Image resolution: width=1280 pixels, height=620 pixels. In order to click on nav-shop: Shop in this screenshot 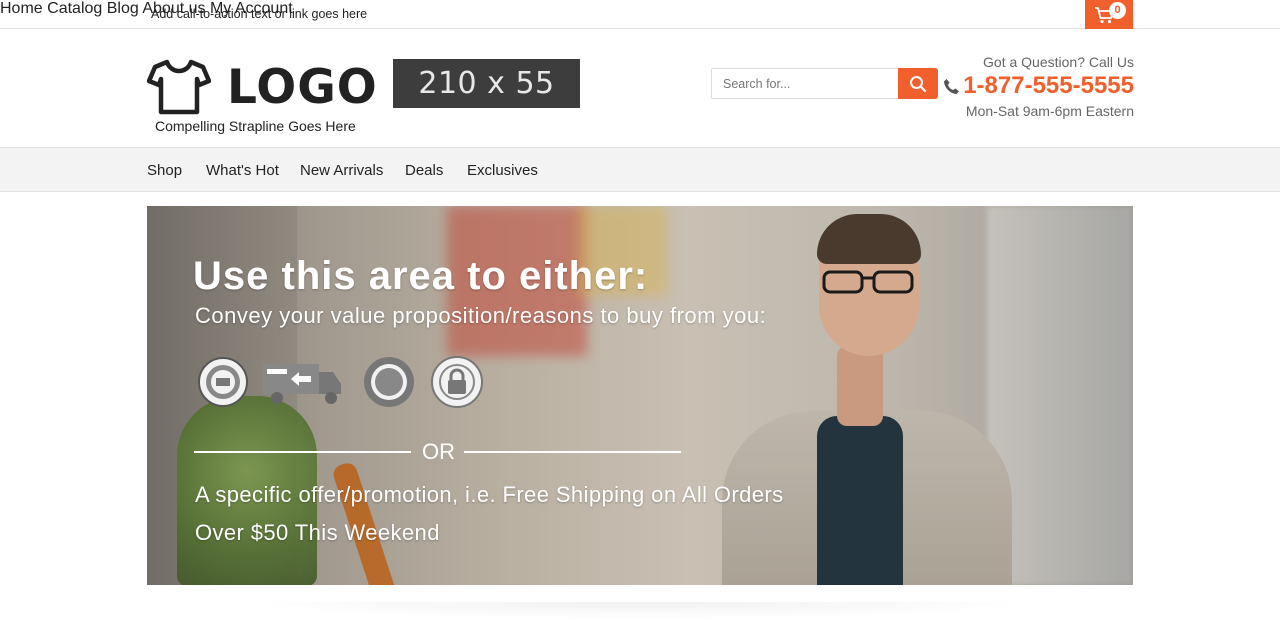, I will do `click(164, 170)`.